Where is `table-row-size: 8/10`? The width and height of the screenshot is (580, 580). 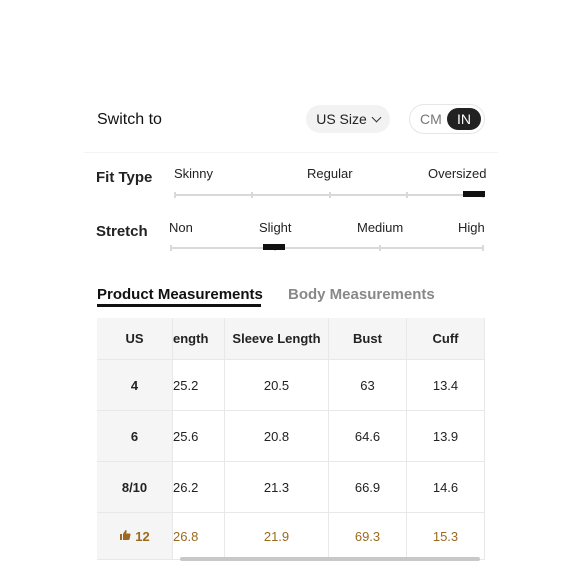
table-row-size: 8/10 is located at coordinates (135, 487).